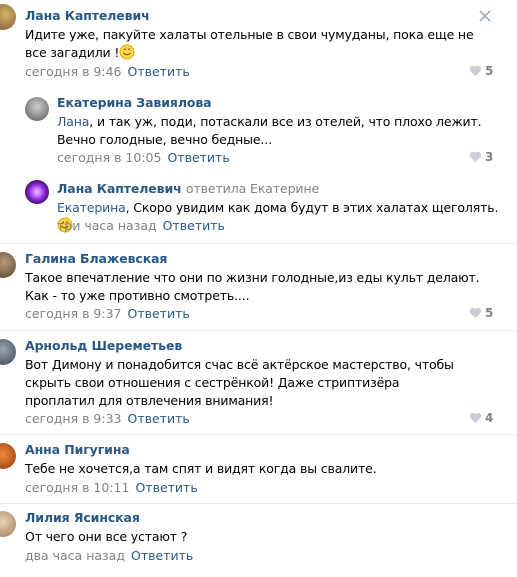 This screenshot has height=577, width=517. Describe the element at coordinates (109, 157) in the screenshot. I see `comment-date: сегодня в 10:05` at that location.